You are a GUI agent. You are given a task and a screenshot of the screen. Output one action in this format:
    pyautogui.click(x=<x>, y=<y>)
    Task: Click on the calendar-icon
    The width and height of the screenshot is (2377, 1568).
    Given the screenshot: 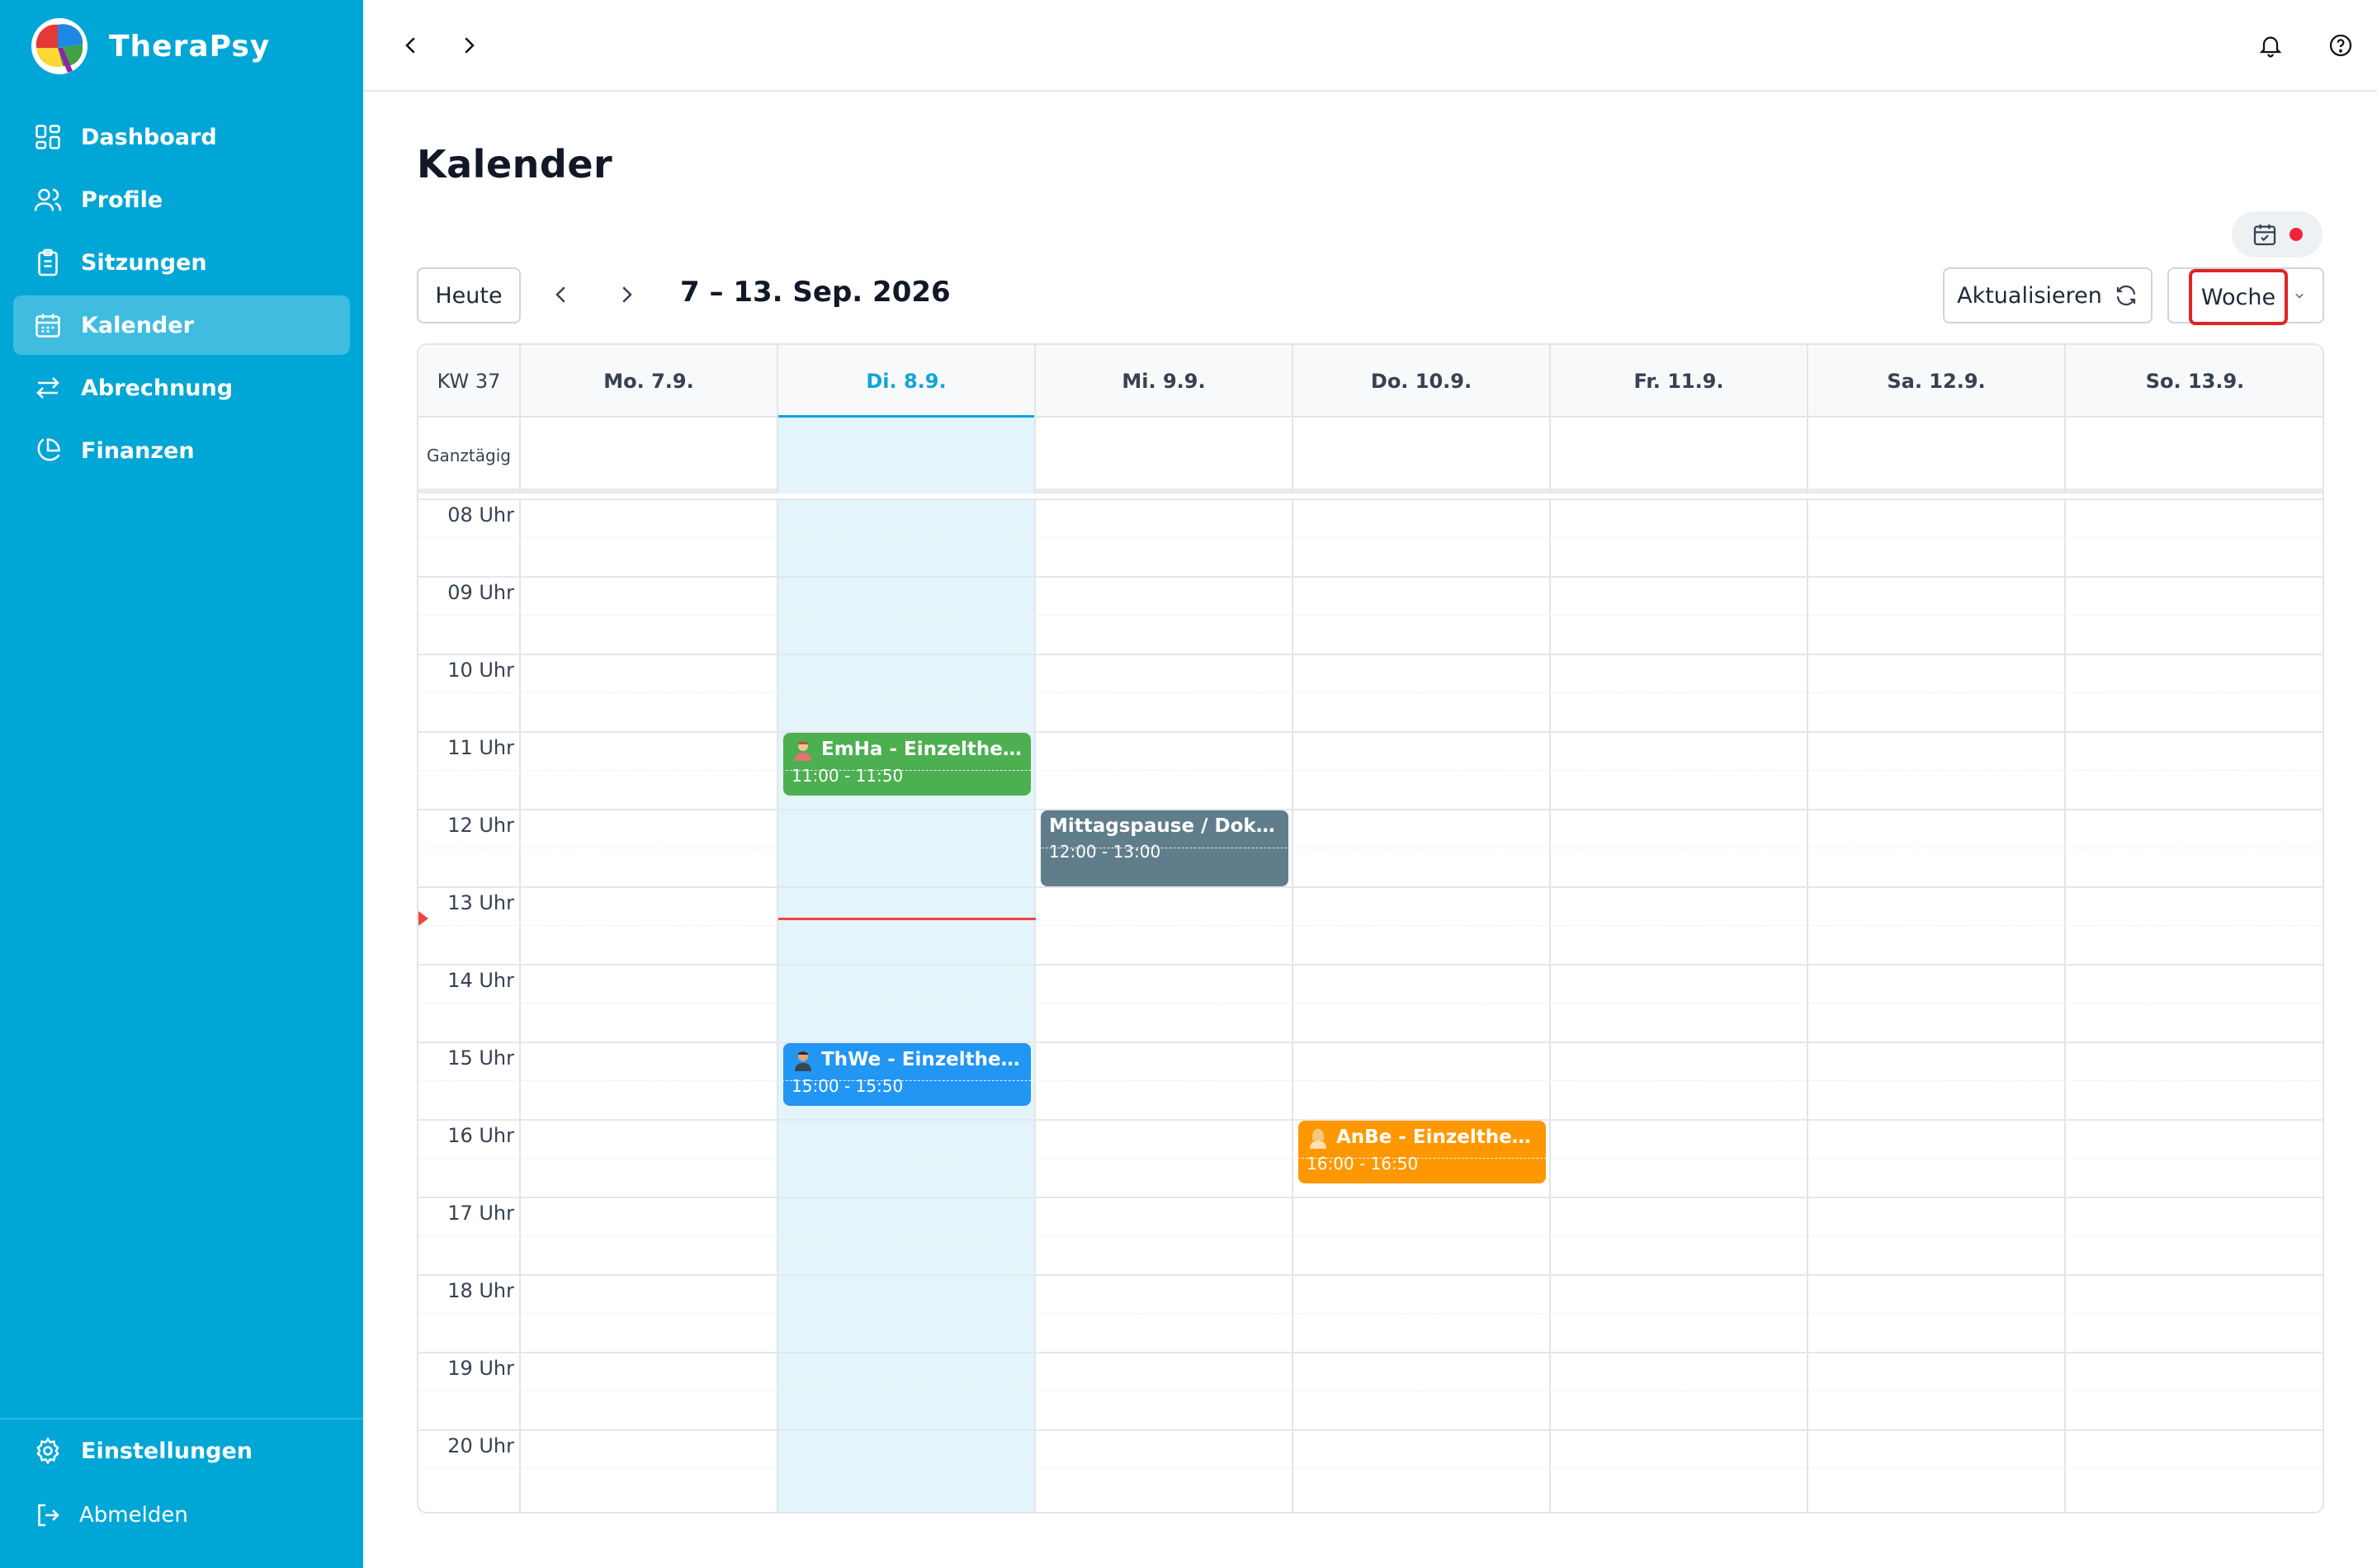 What is the action you would take?
    pyautogui.click(x=47, y=326)
    